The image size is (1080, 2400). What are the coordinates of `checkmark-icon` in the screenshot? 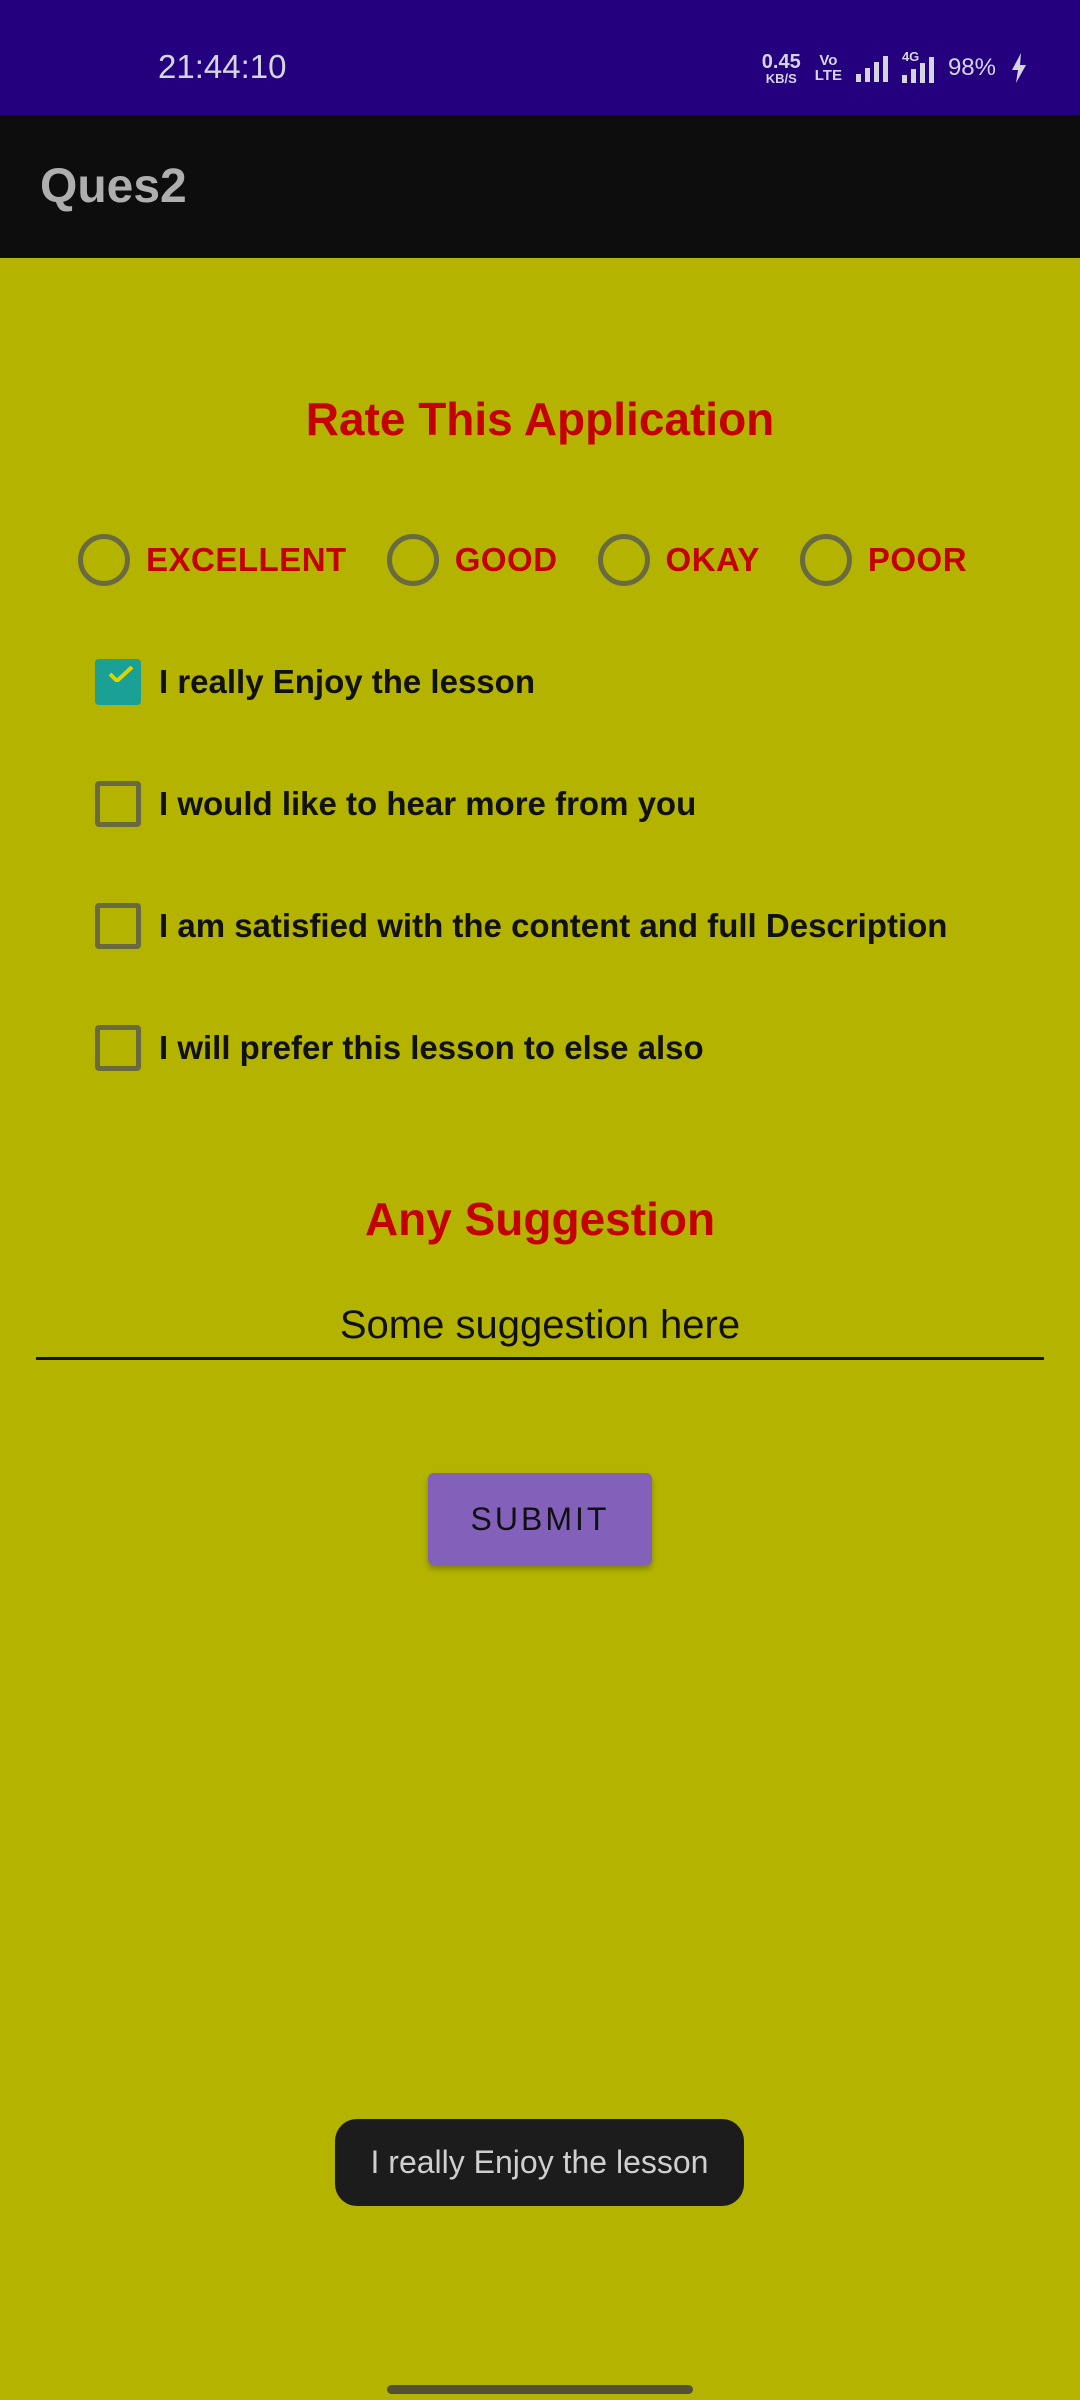 It's located at (121, 674).